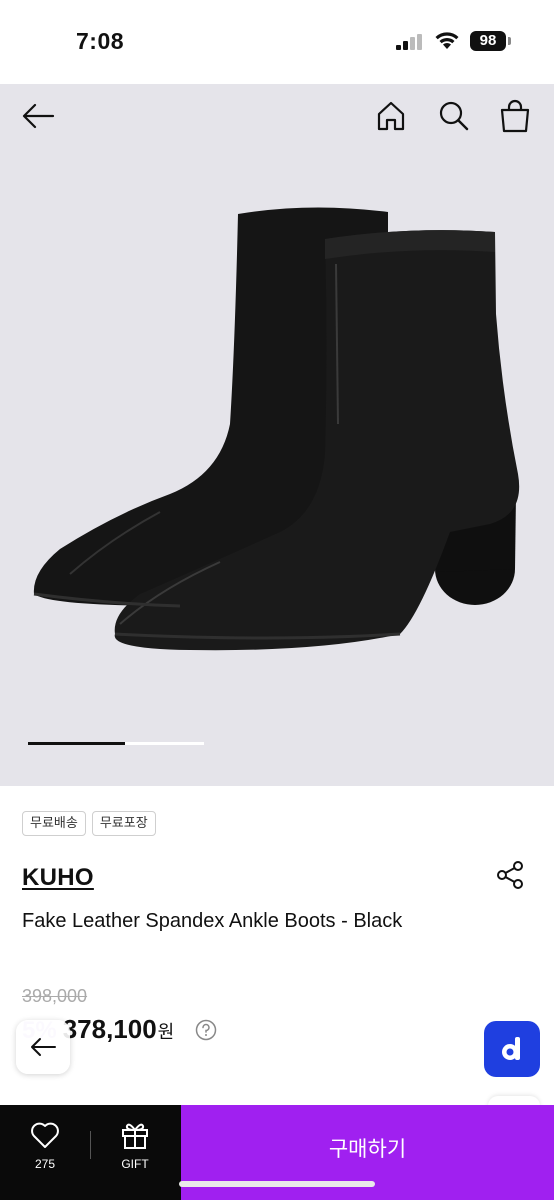 The image size is (554, 1200). I want to click on home-indicator, so click(277, 1184).